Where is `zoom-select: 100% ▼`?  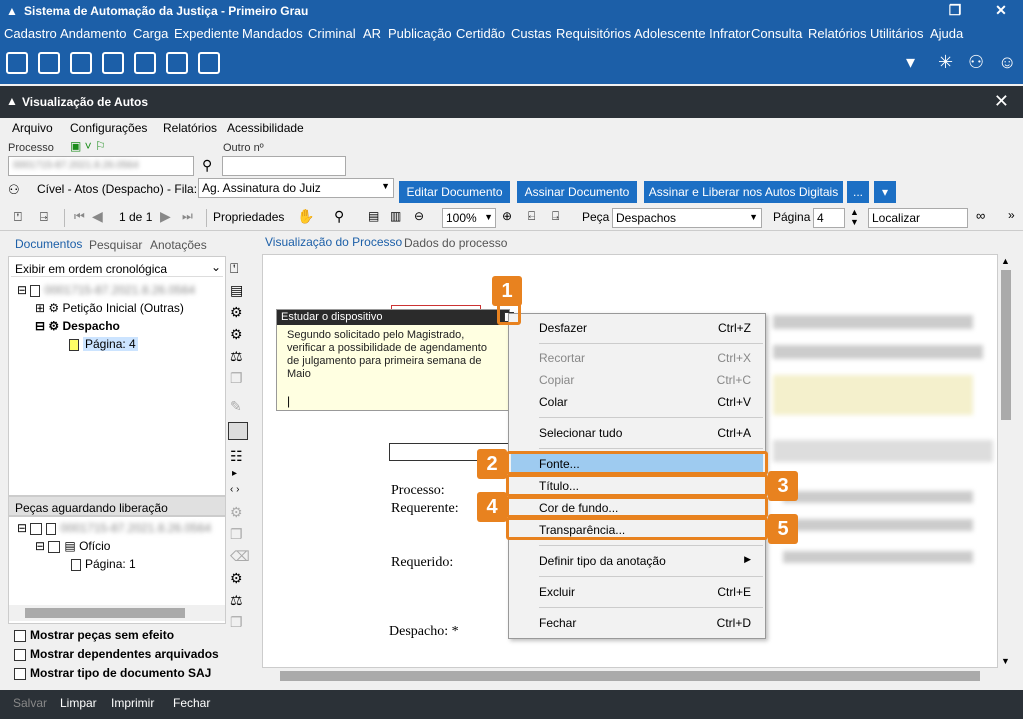 zoom-select: 100% ▼ is located at coordinates (469, 218).